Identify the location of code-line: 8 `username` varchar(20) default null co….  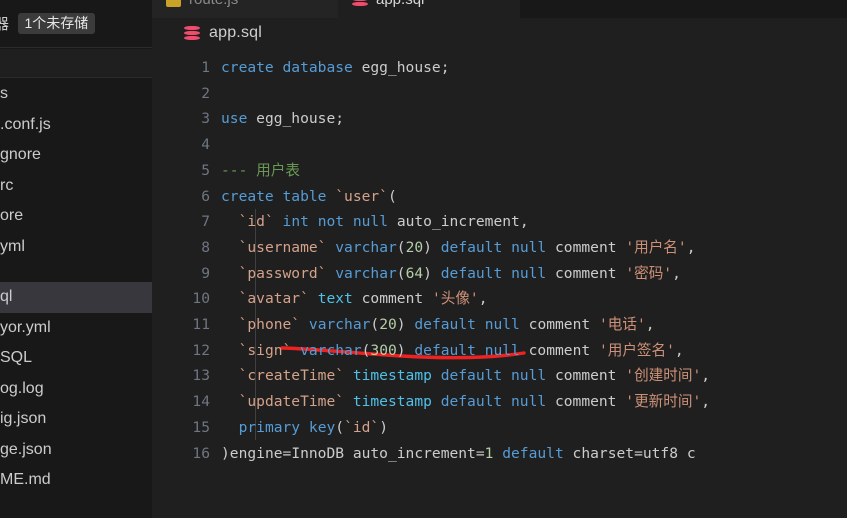
(499, 248).